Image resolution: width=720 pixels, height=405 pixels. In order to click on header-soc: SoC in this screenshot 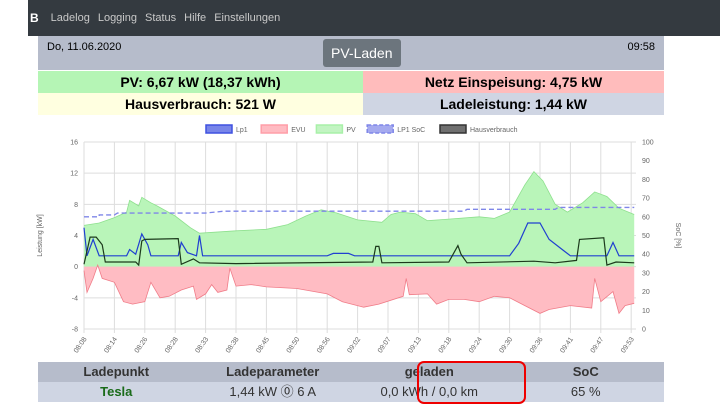, I will do `click(585, 371)`.